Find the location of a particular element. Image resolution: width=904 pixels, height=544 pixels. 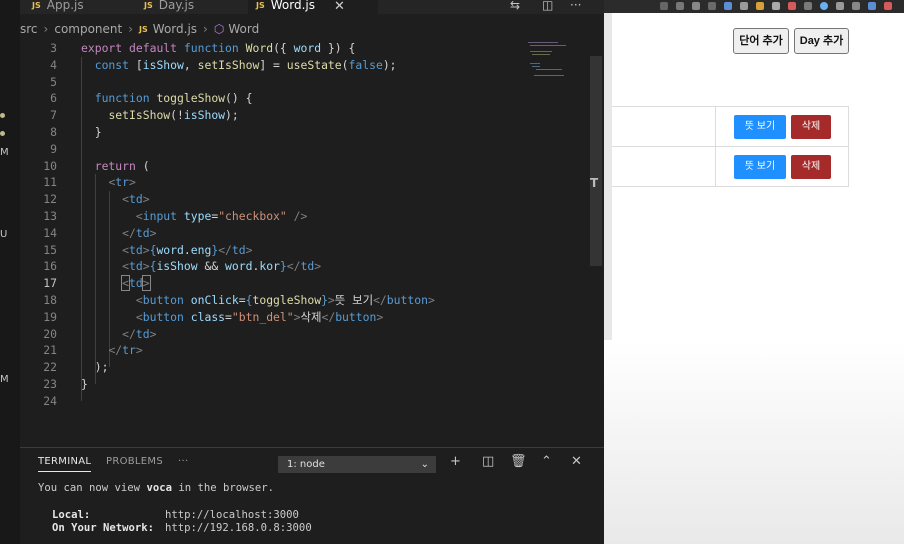

editor-scrollbar is located at coordinates (596, 161).